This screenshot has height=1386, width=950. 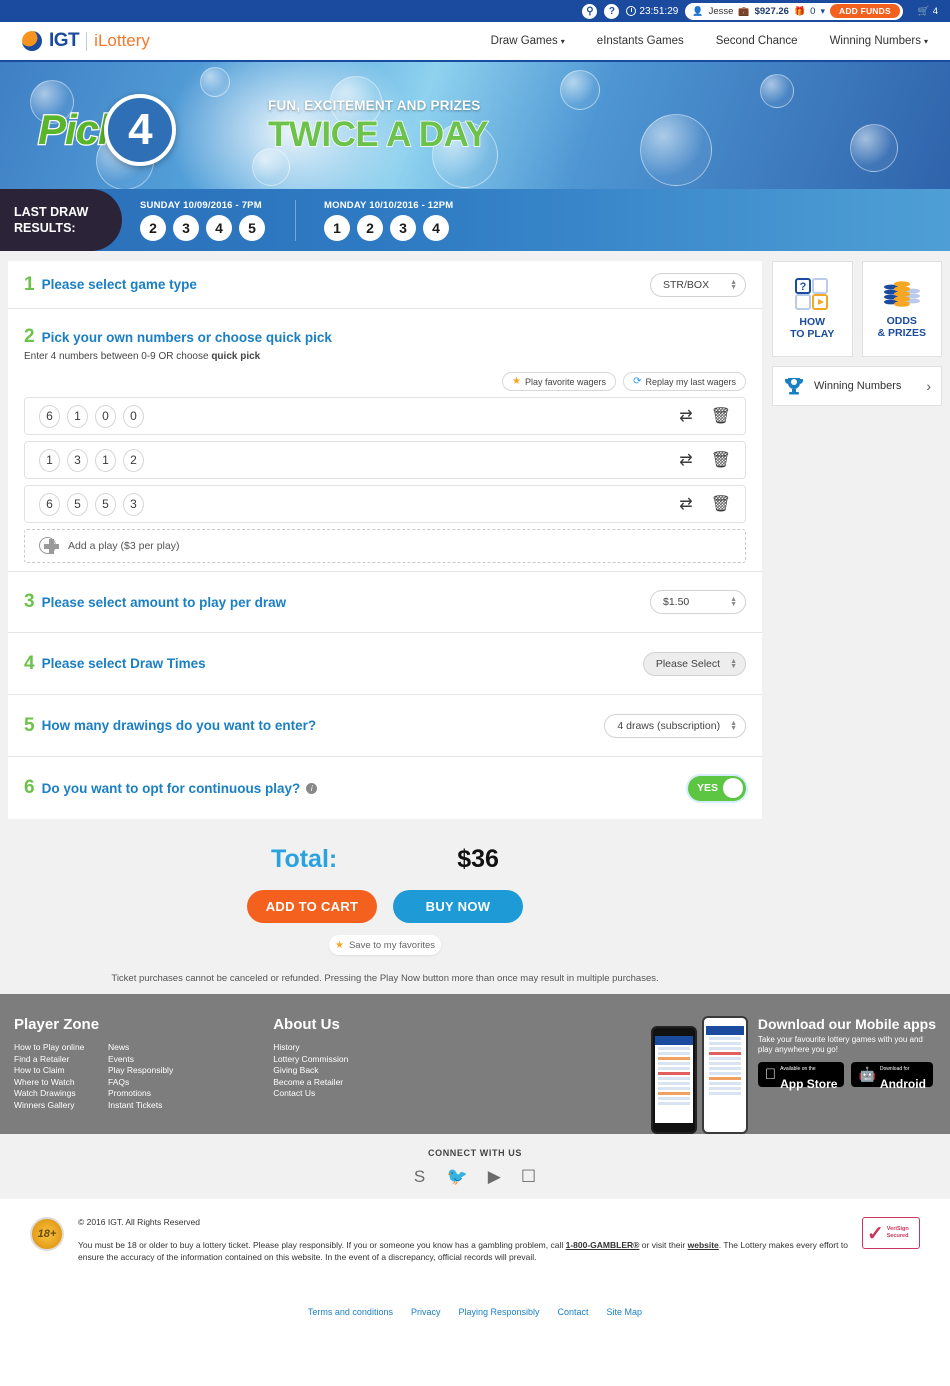 What do you see at coordinates (140, 1071) in the screenshot?
I see `footer-link: Play Responsibly` at bounding box center [140, 1071].